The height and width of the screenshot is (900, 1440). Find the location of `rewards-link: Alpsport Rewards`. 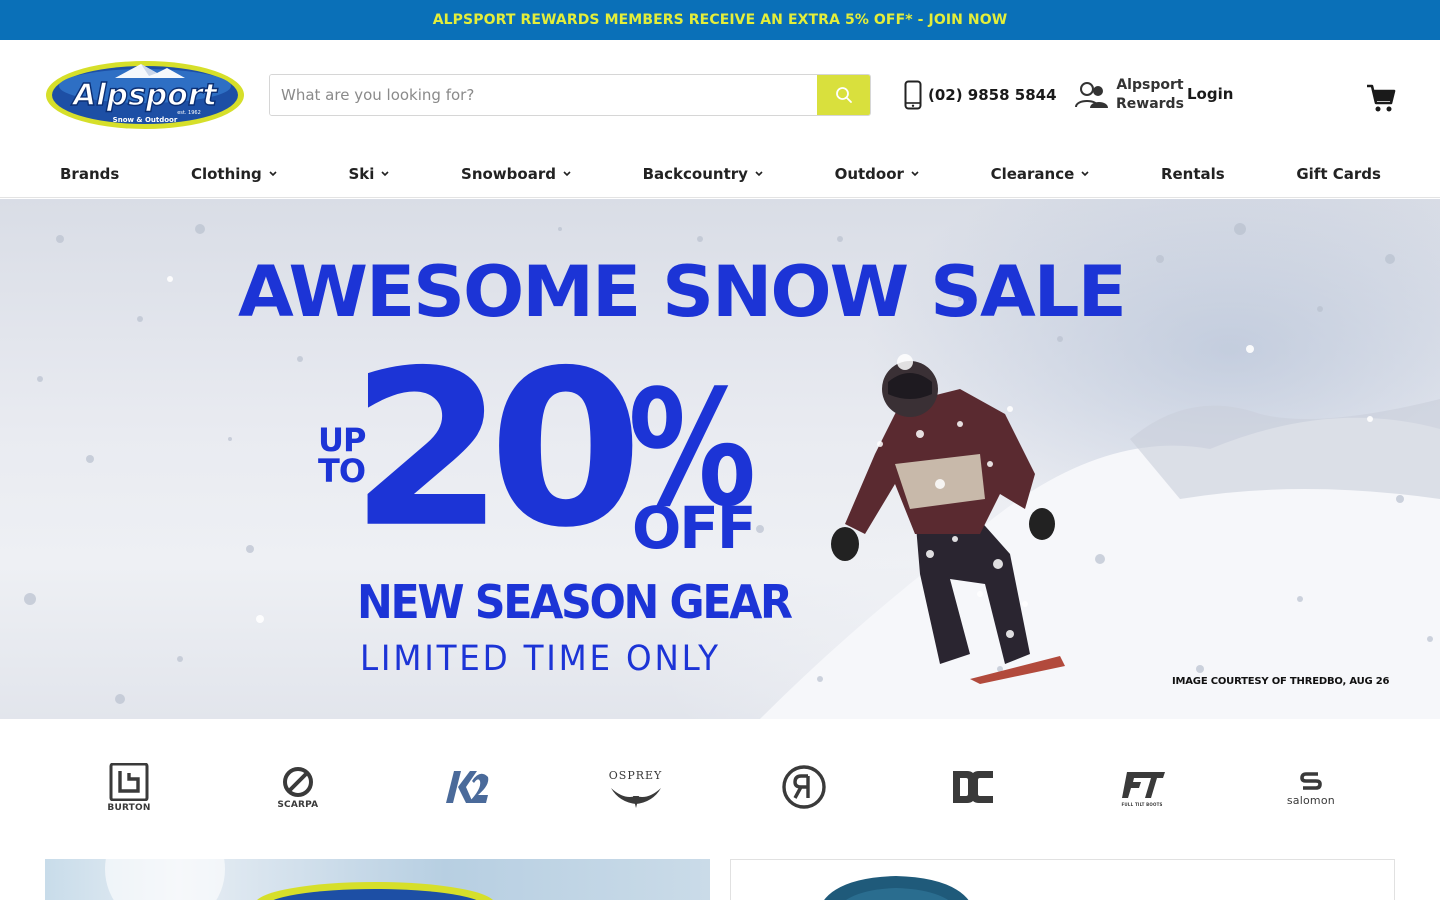

rewards-link: Alpsport Rewards is located at coordinates (1129, 95).